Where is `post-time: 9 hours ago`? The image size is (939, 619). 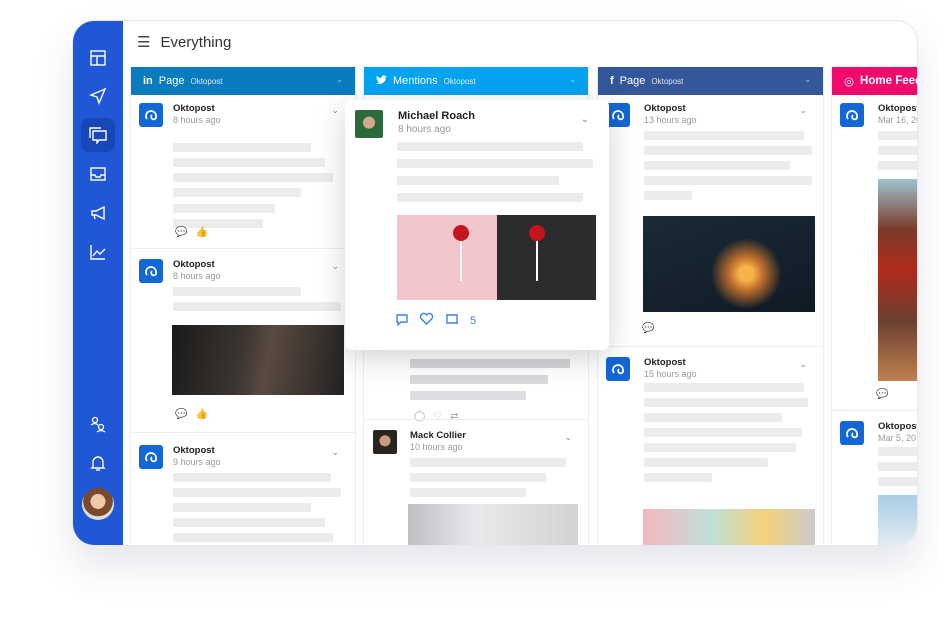
post-time: 9 hours ago is located at coordinates (197, 462).